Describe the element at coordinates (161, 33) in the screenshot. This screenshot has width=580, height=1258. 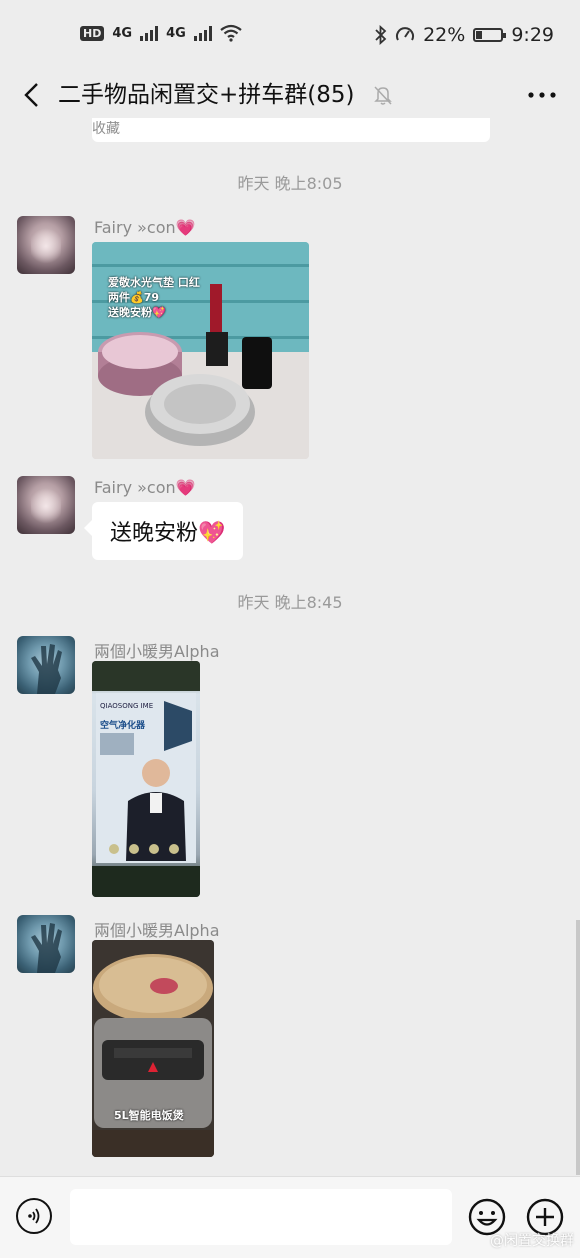
I see `status-left: HD 4G 4G` at that location.